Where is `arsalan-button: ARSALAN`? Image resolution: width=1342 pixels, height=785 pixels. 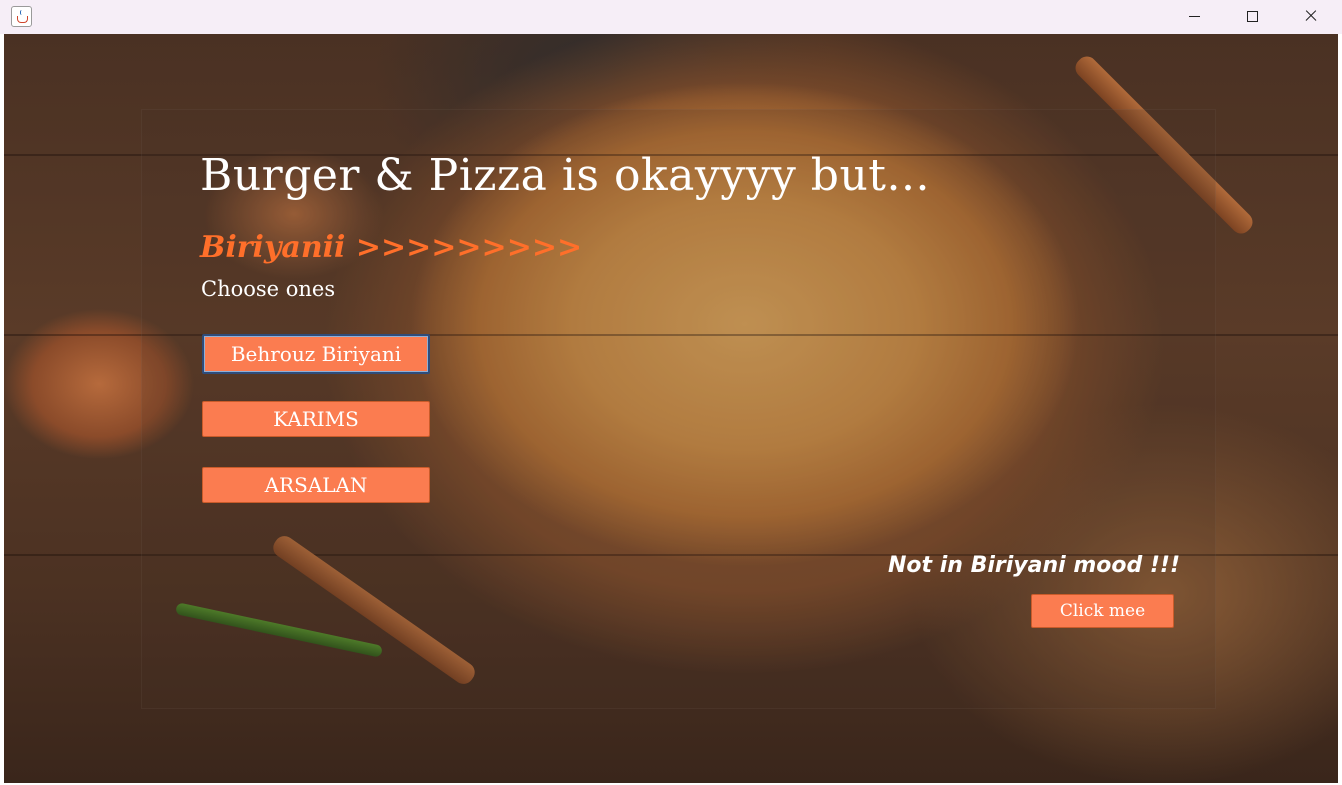 arsalan-button: ARSALAN is located at coordinates (316, 485).